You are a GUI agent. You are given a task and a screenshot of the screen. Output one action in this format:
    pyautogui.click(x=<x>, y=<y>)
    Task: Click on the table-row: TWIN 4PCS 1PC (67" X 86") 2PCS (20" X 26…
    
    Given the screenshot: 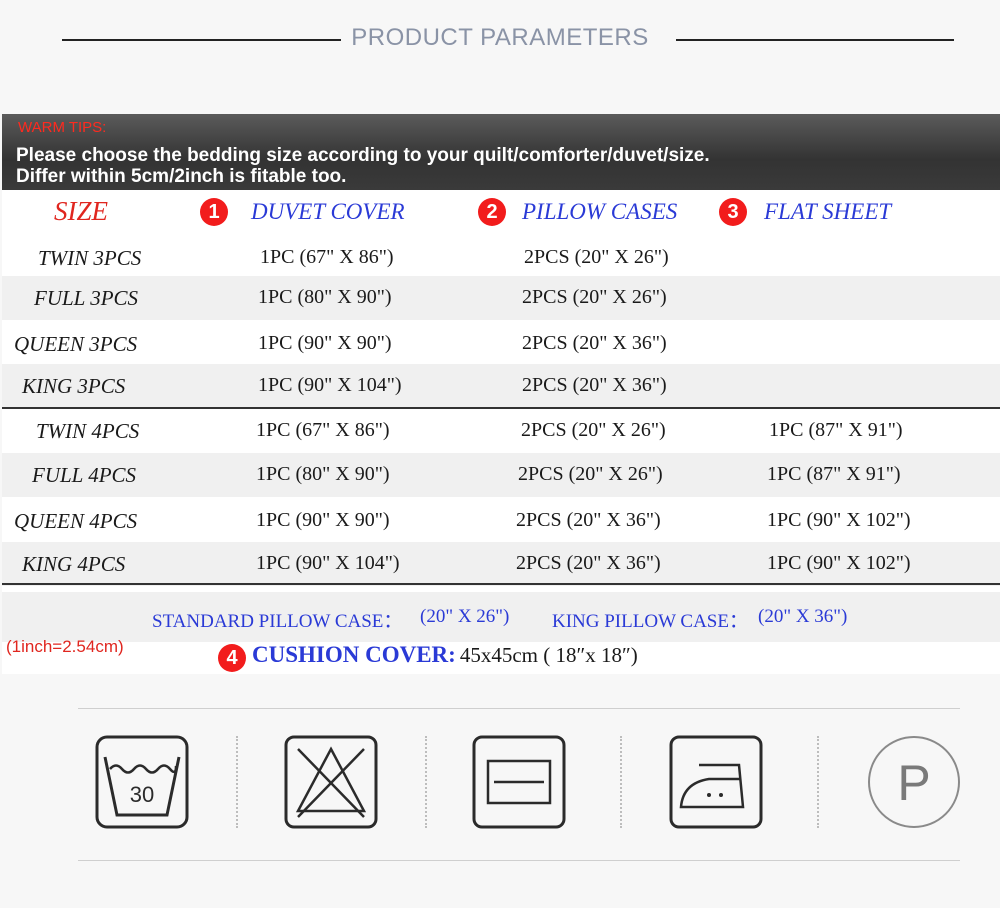 What is the action you would take?
    pyautogui.click(x=501, y=431)
    